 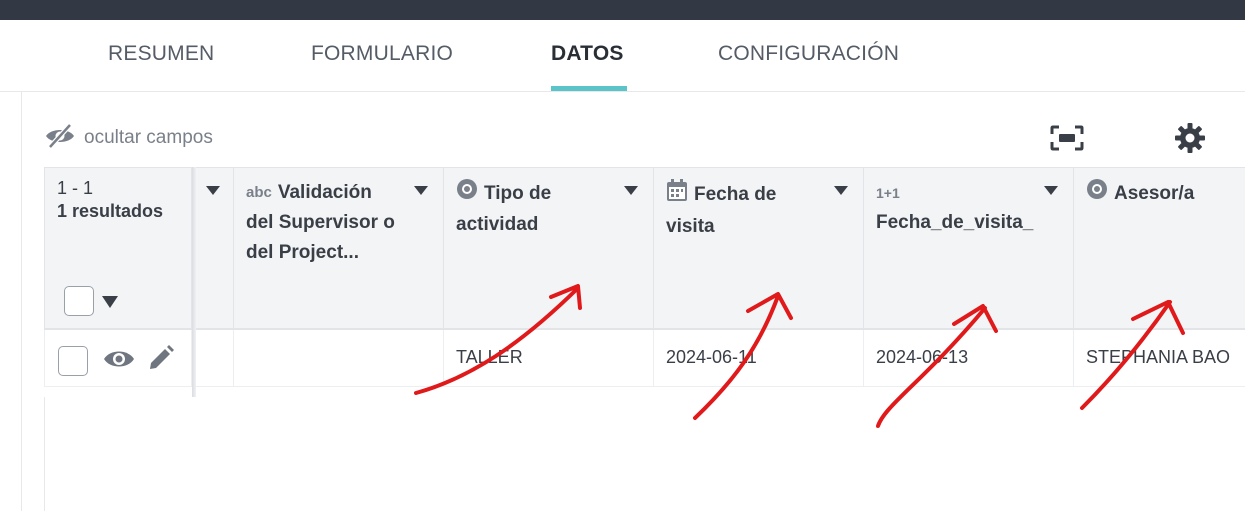 What do you see at coordinates (1154, 194) in the screenshot?
I see `column-label: Asesor/a` at bounding box center [1154, 194].